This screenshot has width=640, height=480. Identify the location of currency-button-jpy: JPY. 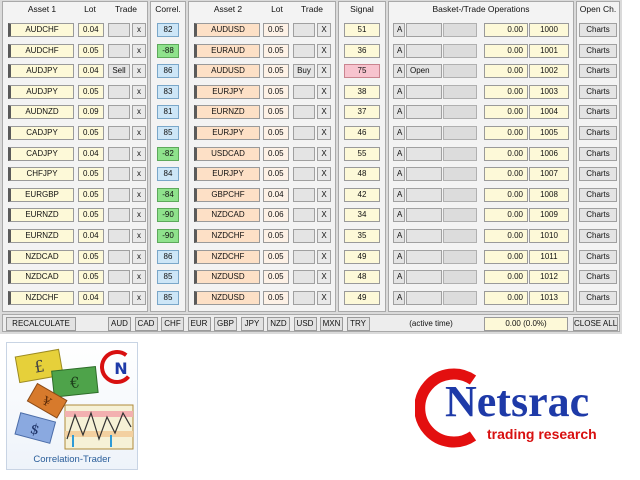
(252, 324).